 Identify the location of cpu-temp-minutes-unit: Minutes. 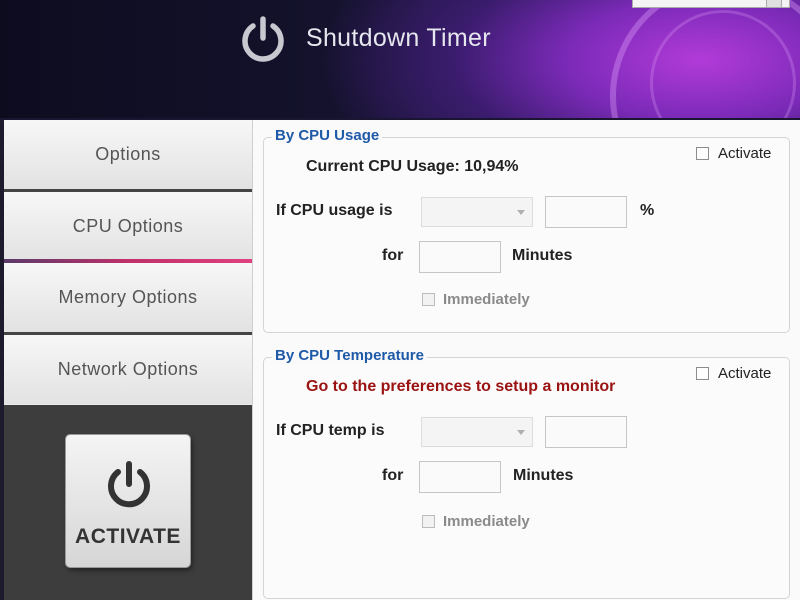
(543, 475).